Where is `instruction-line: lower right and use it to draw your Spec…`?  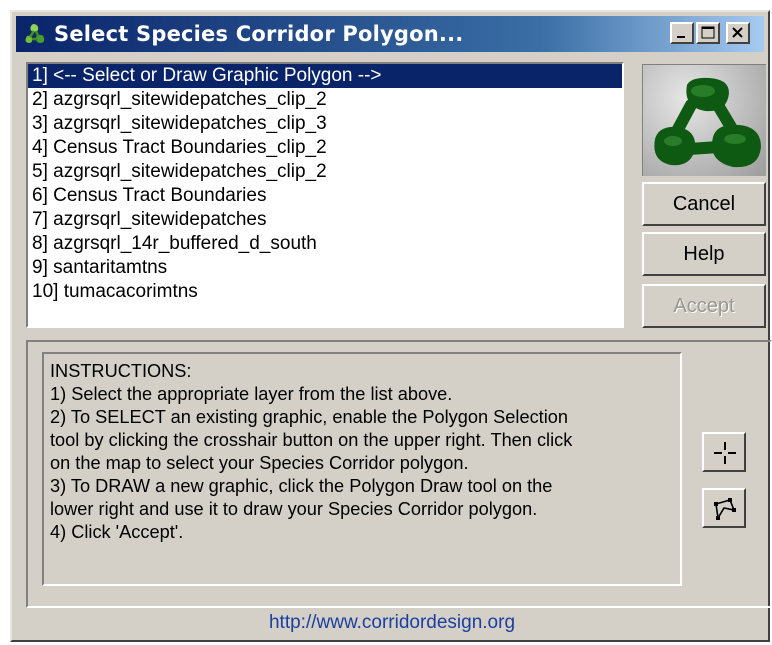
instruction-line: lower right and use it to draw your Spec… is located at coordinates (294, 509).